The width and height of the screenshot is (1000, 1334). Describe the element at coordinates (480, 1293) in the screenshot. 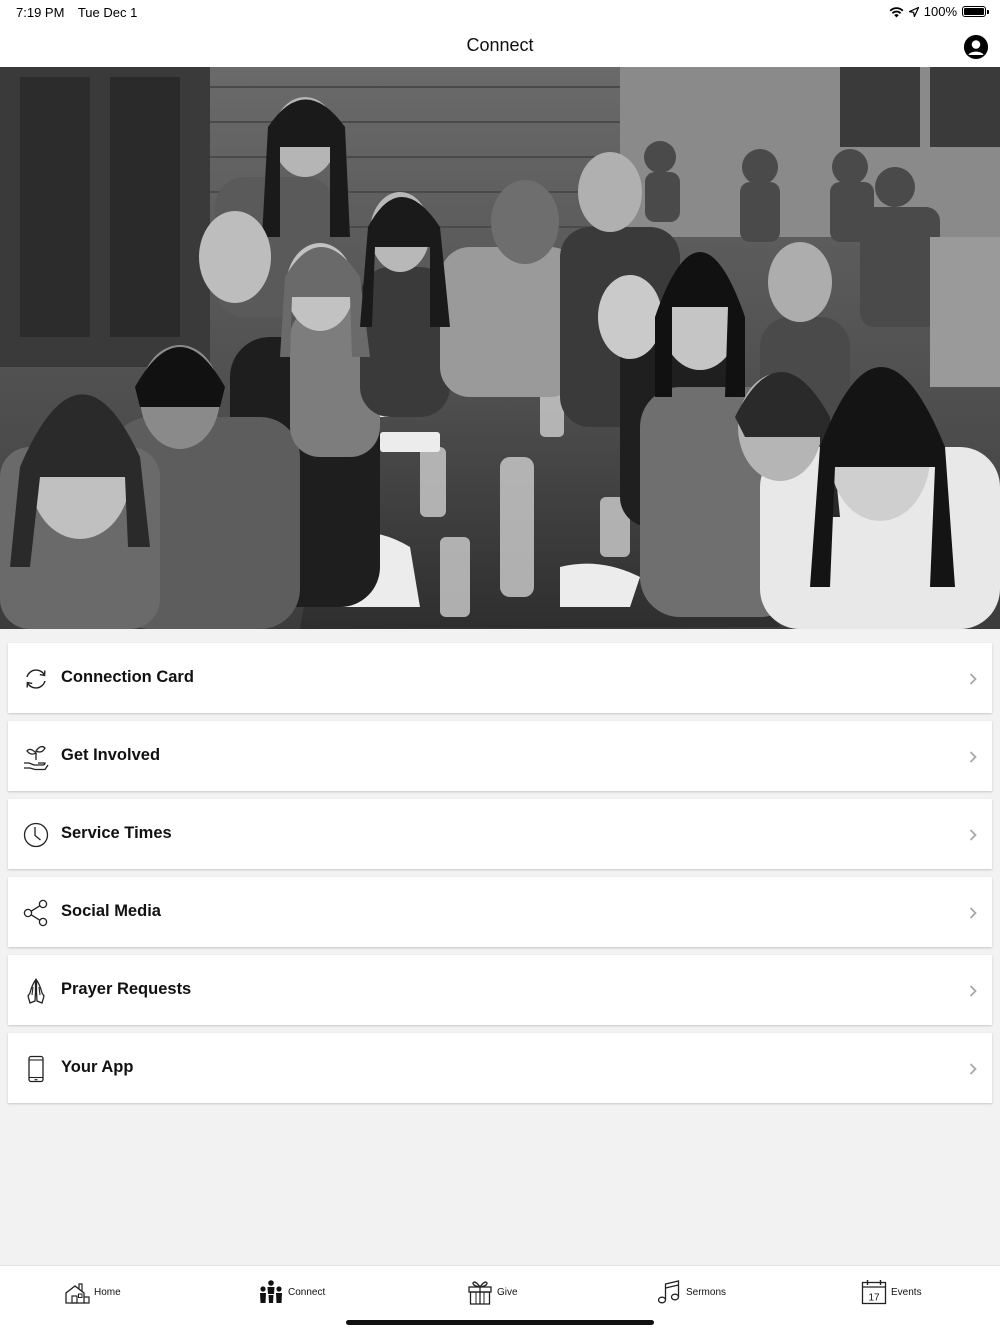

I see `gift-icon` at that location.